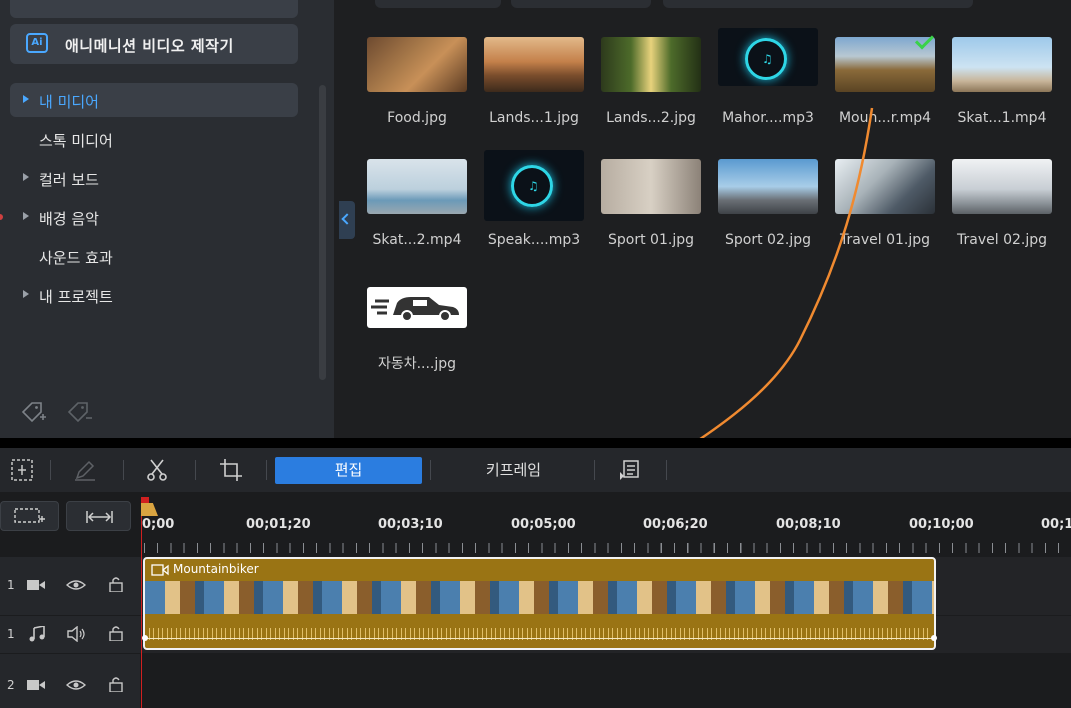 The width and height of the screenshot is (1071, 708). I want to click on properties-icon, so click(630, 470).